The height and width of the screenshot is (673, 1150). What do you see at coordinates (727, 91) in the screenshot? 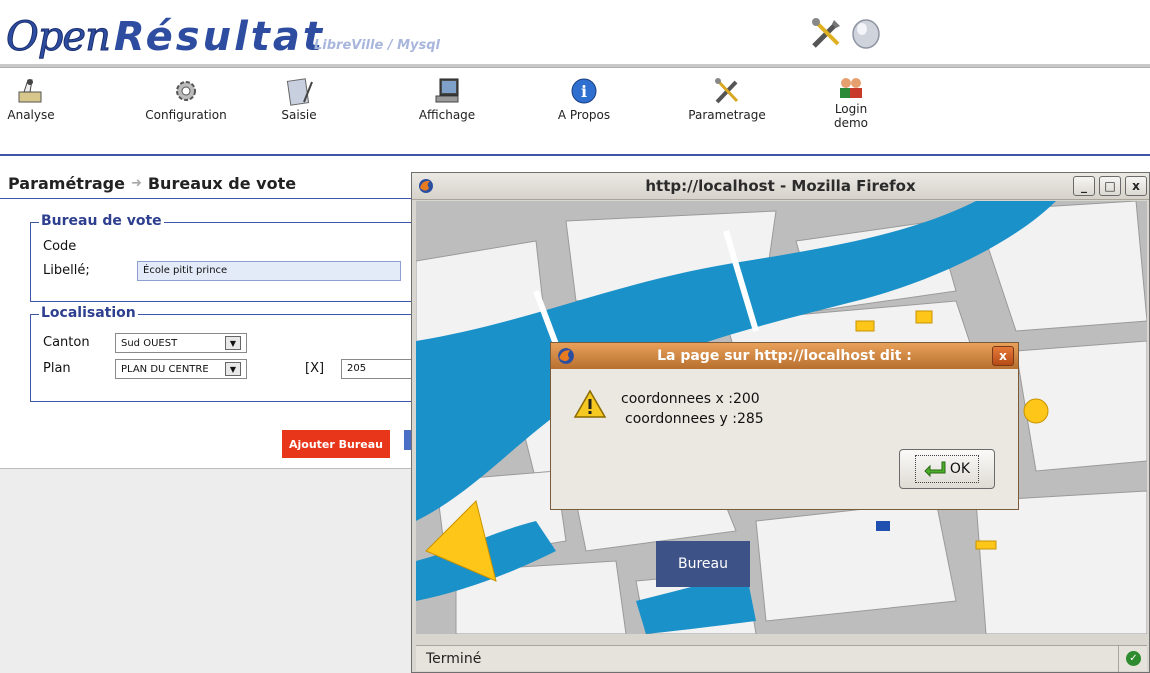
I see `tools-icon` at bounding box center [727, 91].